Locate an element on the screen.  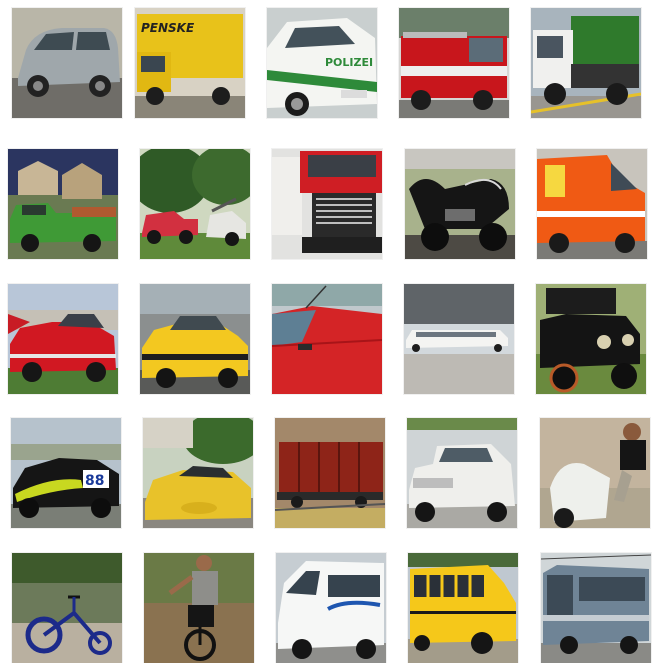
tile-trolleybus is located at coordinates (596, 608).